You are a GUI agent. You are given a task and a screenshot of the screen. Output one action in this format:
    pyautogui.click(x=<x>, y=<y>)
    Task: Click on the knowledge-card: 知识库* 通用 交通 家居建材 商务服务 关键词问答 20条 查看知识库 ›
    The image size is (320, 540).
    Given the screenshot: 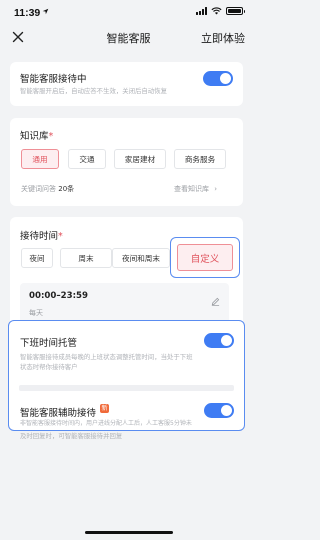 What is the action you would take?
    pyautogui.click(x=126, y=162)
    